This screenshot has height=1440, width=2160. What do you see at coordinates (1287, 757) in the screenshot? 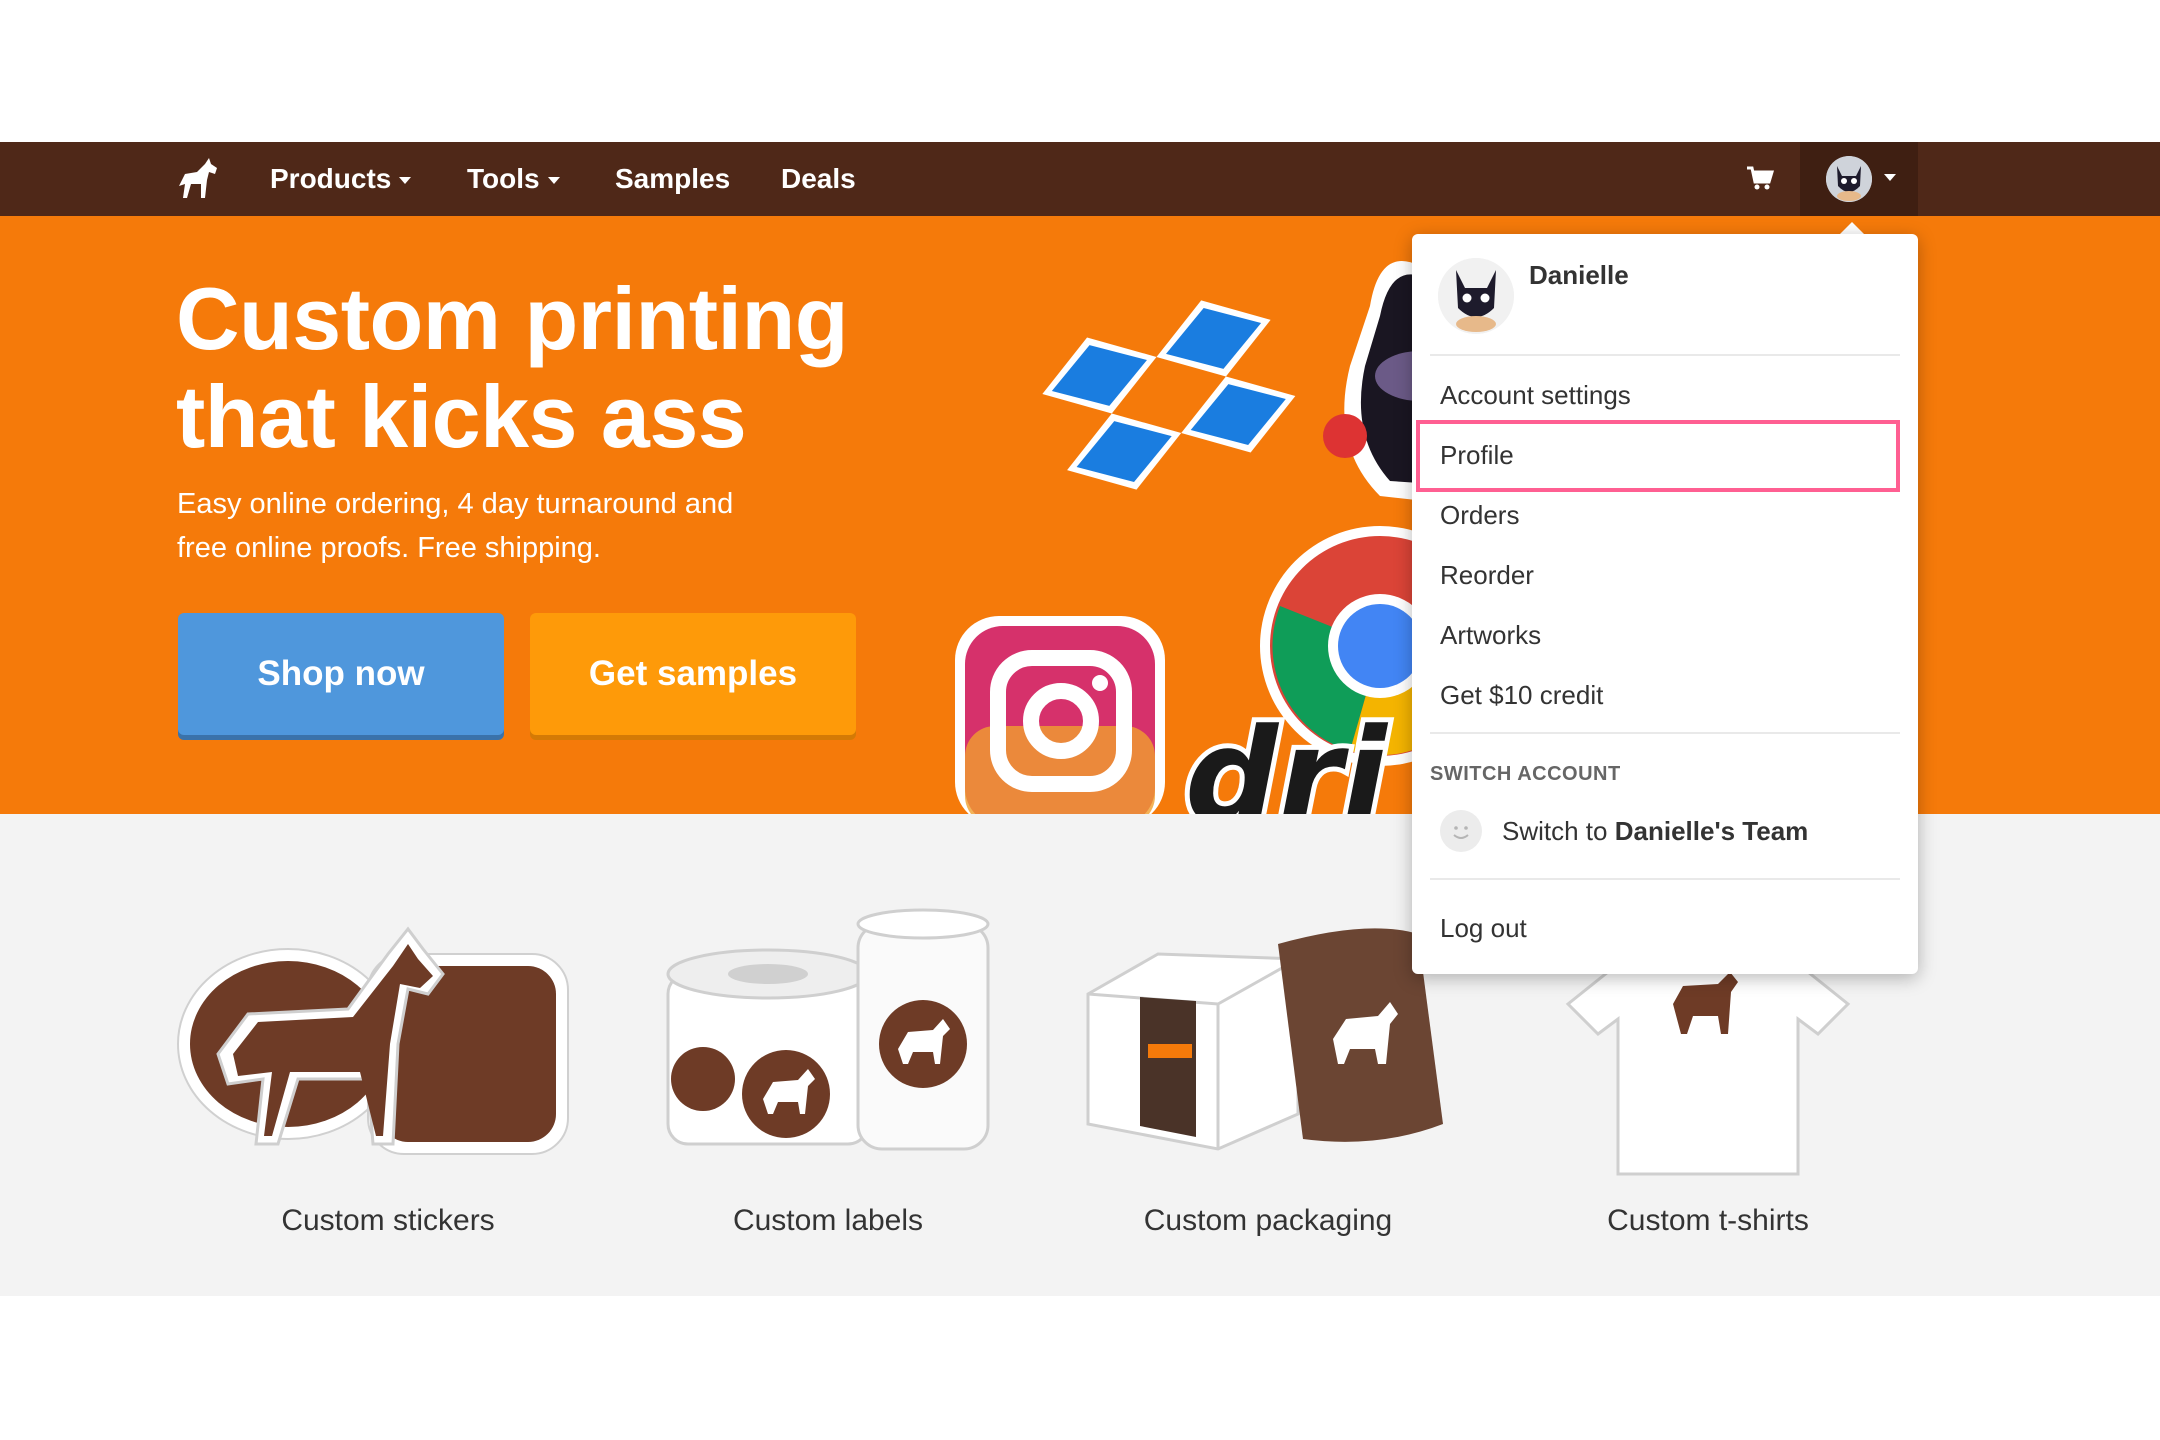
I see `svg-text: dri` at bounding box center [1287, 757].